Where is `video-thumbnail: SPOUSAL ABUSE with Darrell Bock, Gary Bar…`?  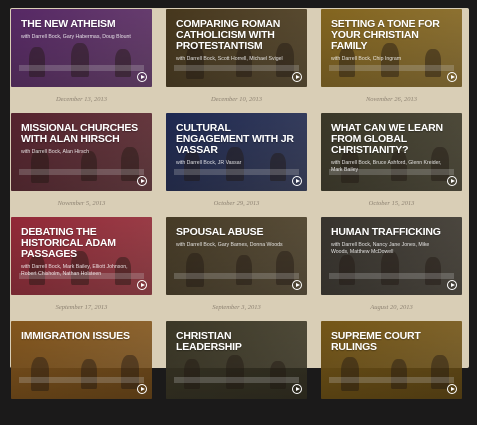
video-thumbnail: SPOUSAL ABUSE with Darrell Bock, Gary Bar… is located at coordinates (236, 256).